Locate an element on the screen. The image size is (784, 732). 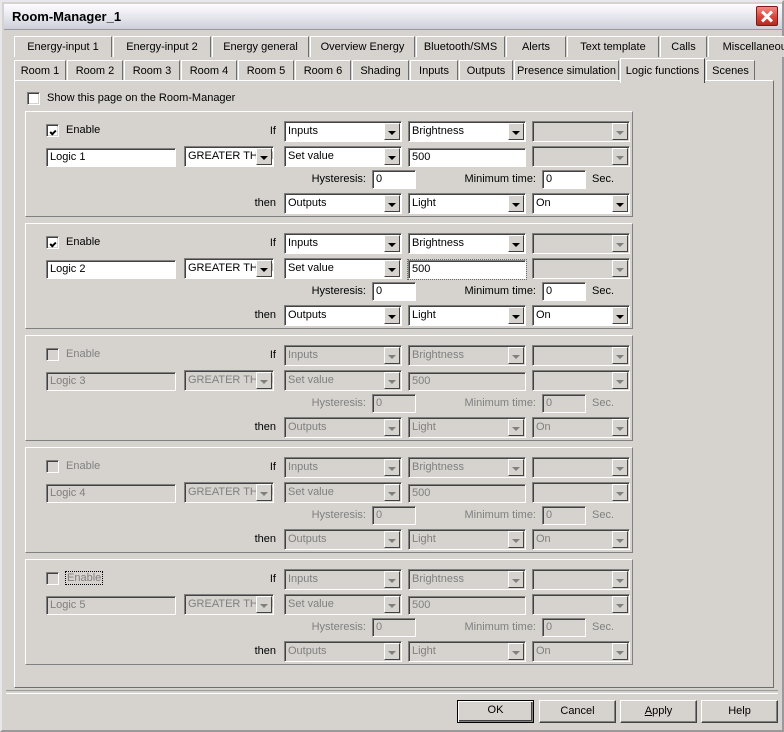
block-5-if-channel-combo: Brightness is located at coordinates (467, 579).